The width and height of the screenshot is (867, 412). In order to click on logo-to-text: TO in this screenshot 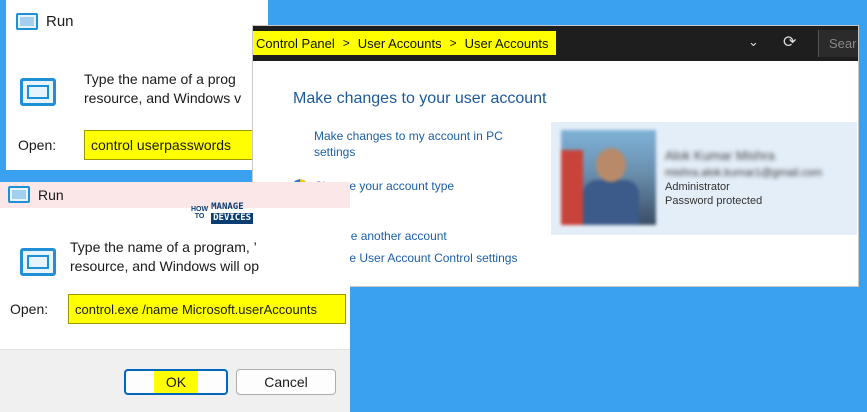, I will do `click(199, 216)`.